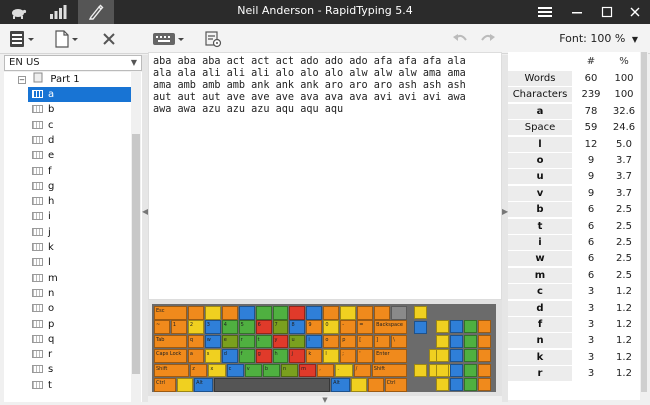 Image resolution: width=650 pixels, height=405 pixels. Describe the element at coordinates (178, 327) in the screenshot. I see `keyboard-key: 1` at that location.